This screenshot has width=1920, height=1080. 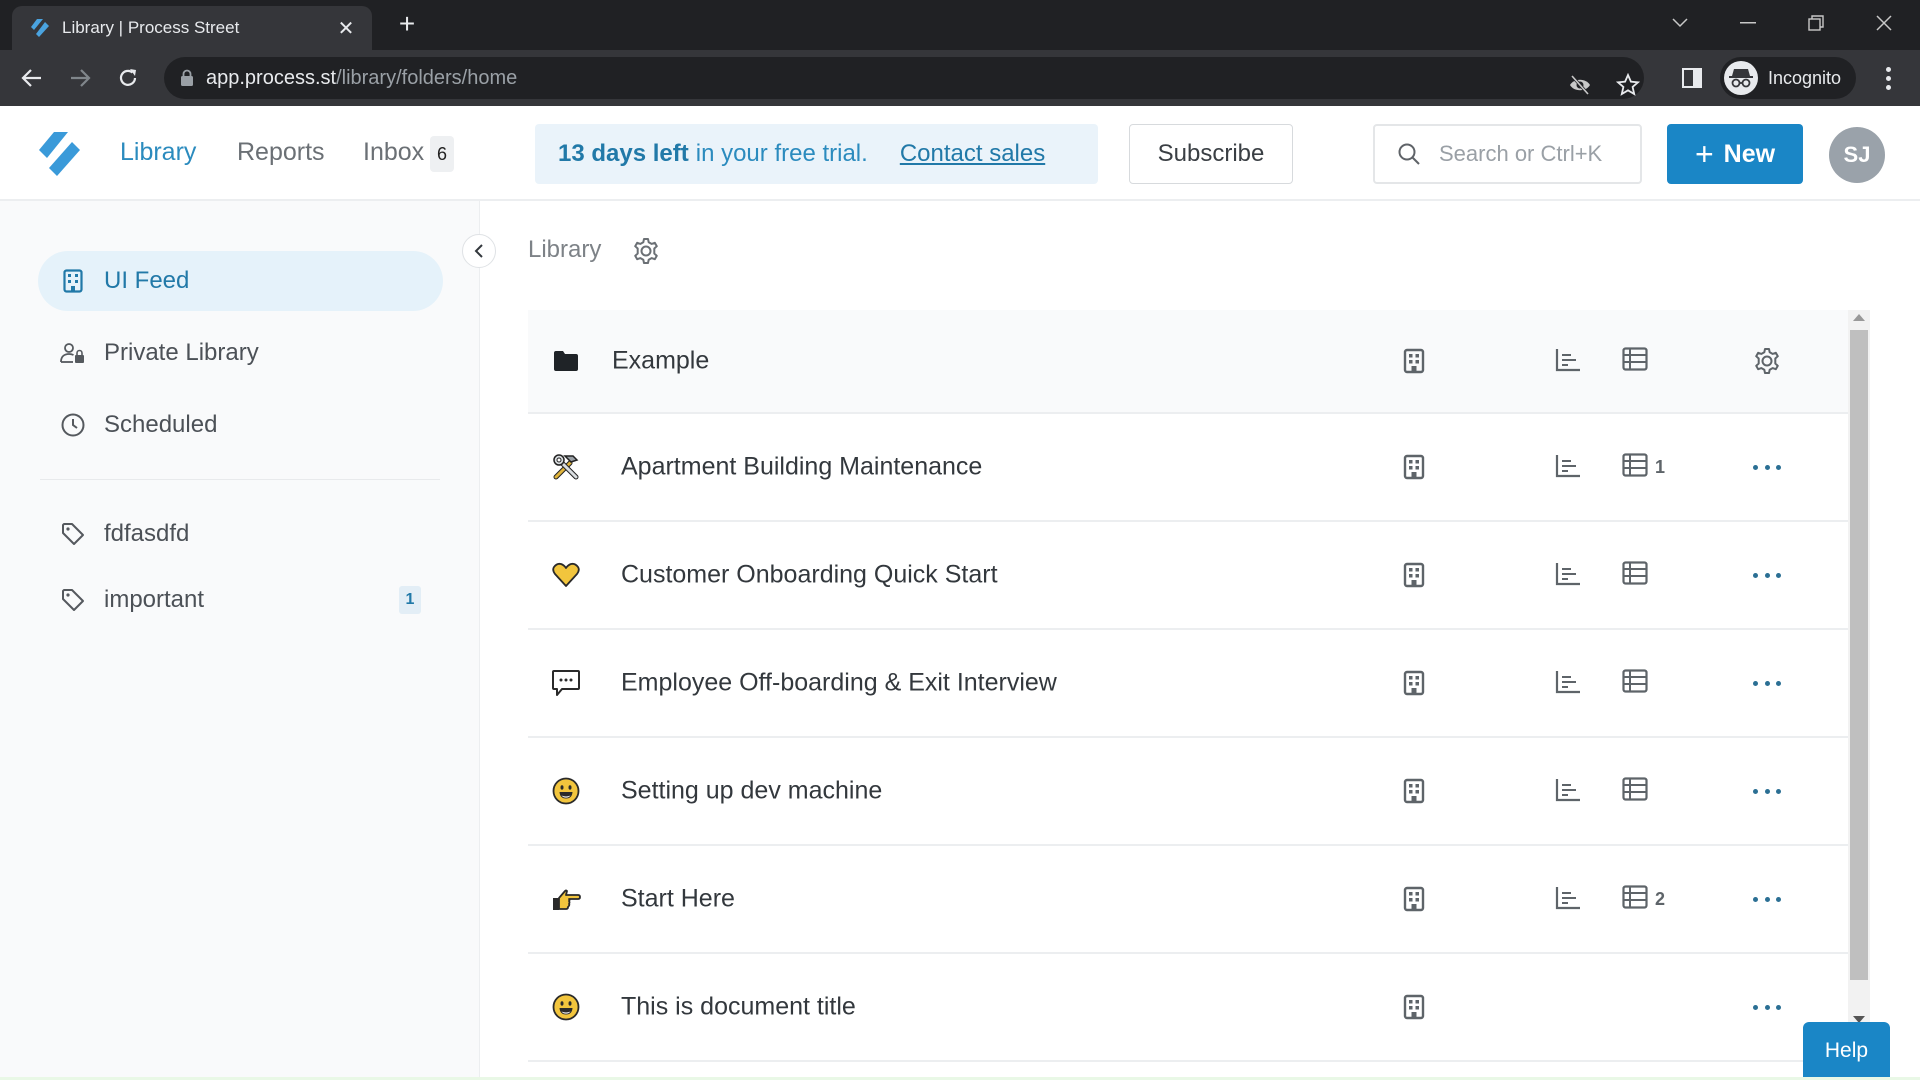 I want to click on search-input, so click(x=1534, y=154).